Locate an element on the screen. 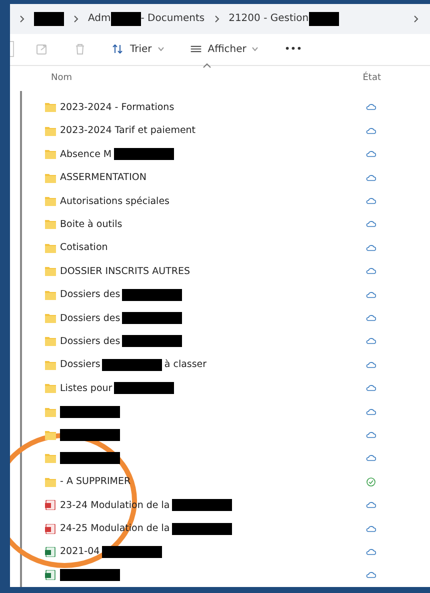 Image resolution: width=430 pixels, height=593 pixels. file-name: 2021-04 is located at coordinates (80, 552).